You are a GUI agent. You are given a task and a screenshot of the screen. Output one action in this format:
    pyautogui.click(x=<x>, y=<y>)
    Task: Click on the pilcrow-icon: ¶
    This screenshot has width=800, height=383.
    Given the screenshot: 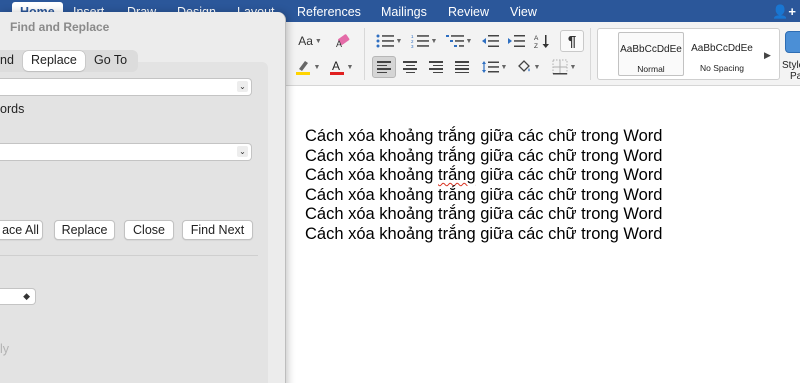 What is the action you would take?
    pyautogui.click(x=572, y=41)
    